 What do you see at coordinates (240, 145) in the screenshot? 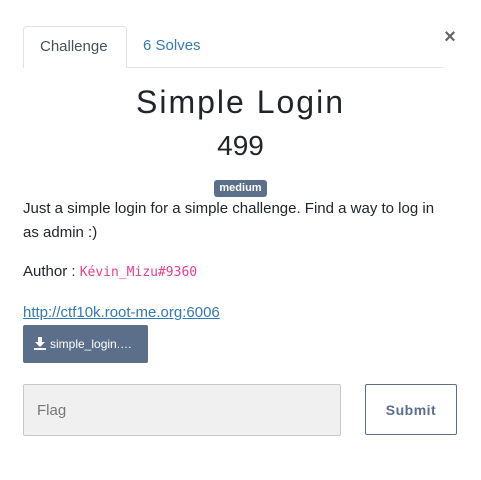
I see `challenge-points: 499` at bounding box center [240, 145].